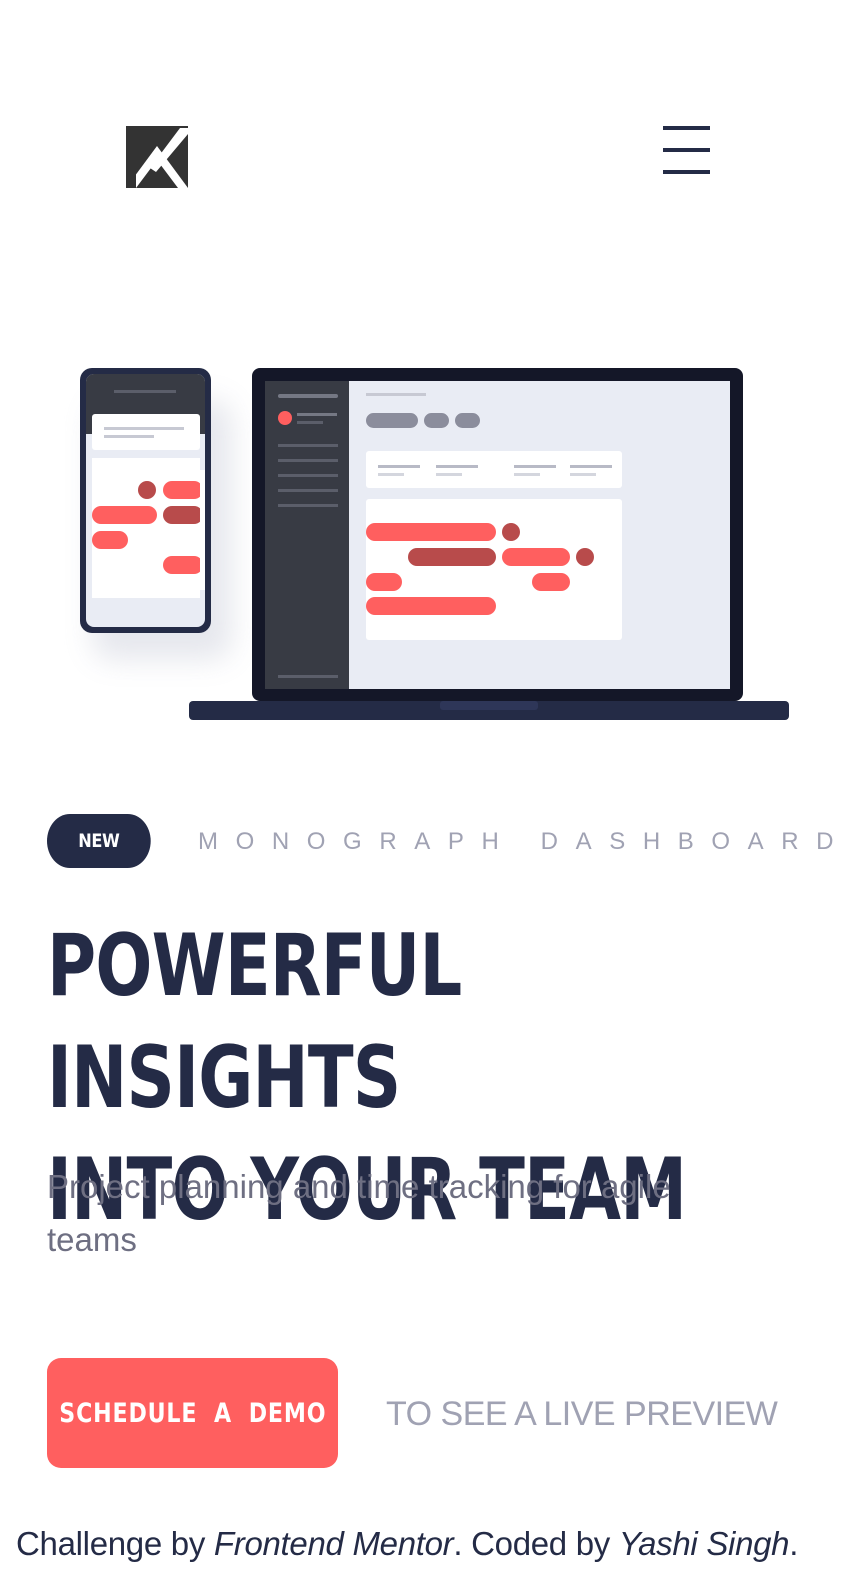 This screenshot has width=850, height=1594. Describe the element at coordinates (524, 841) in the screenshot. I see `product-tagline: MONOGRAPH DASHBOARD` at that location.